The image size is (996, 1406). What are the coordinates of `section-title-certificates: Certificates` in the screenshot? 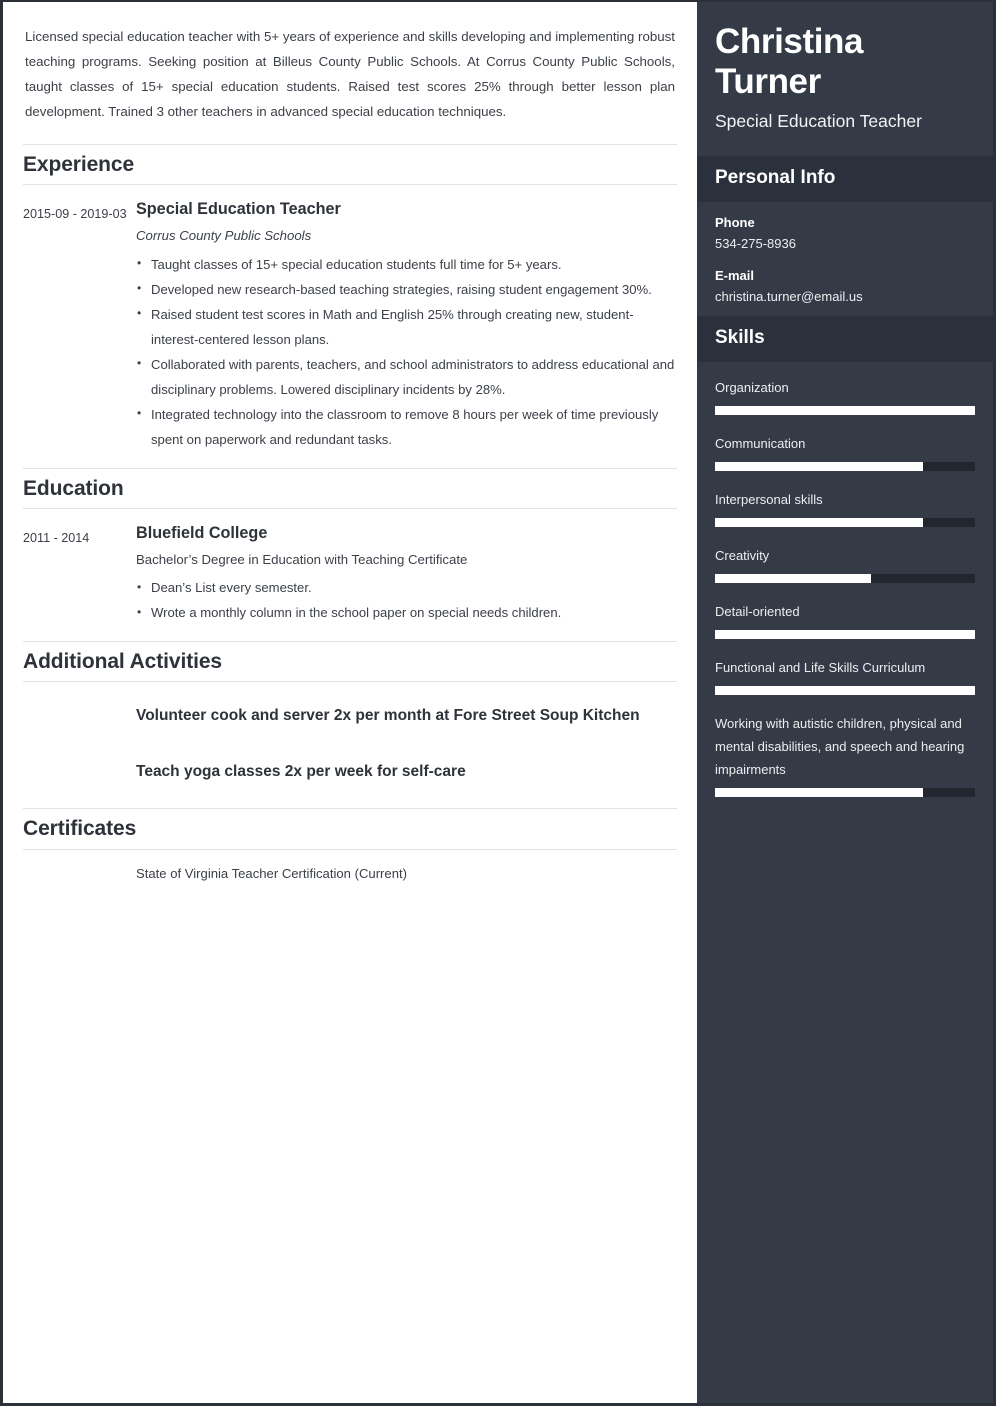 It's located at (80, 829).